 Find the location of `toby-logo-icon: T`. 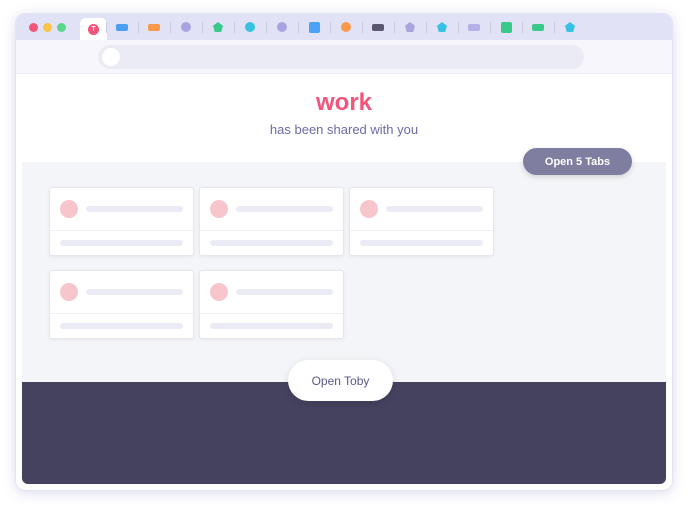

toby-logo-icon: T is located at coordinates (93, 29).